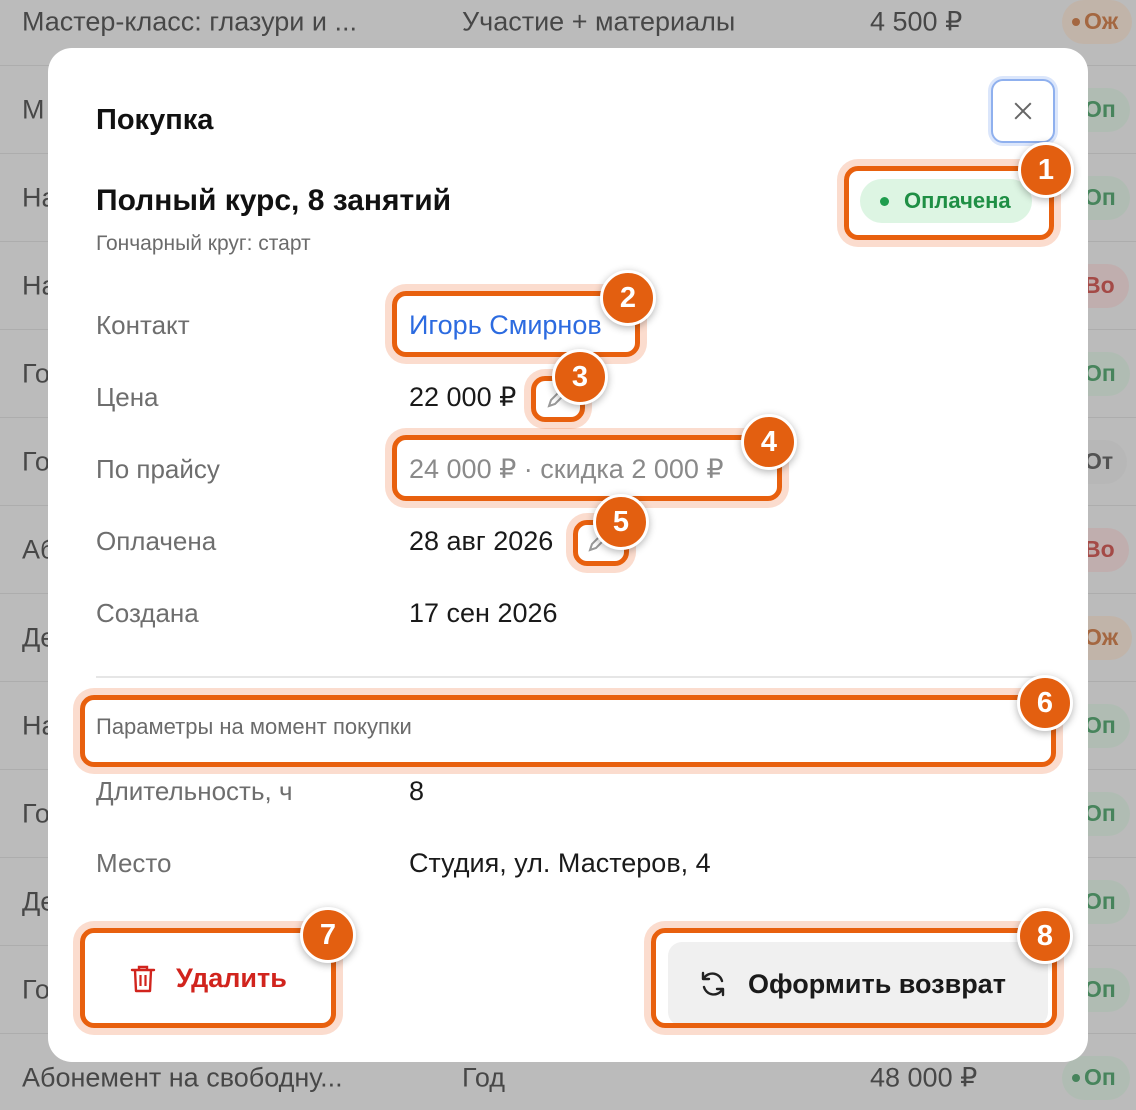  Describe the element at coordinates (463, 397) in the screenshot. I see `price-value: 22 000 ₽` at that location.